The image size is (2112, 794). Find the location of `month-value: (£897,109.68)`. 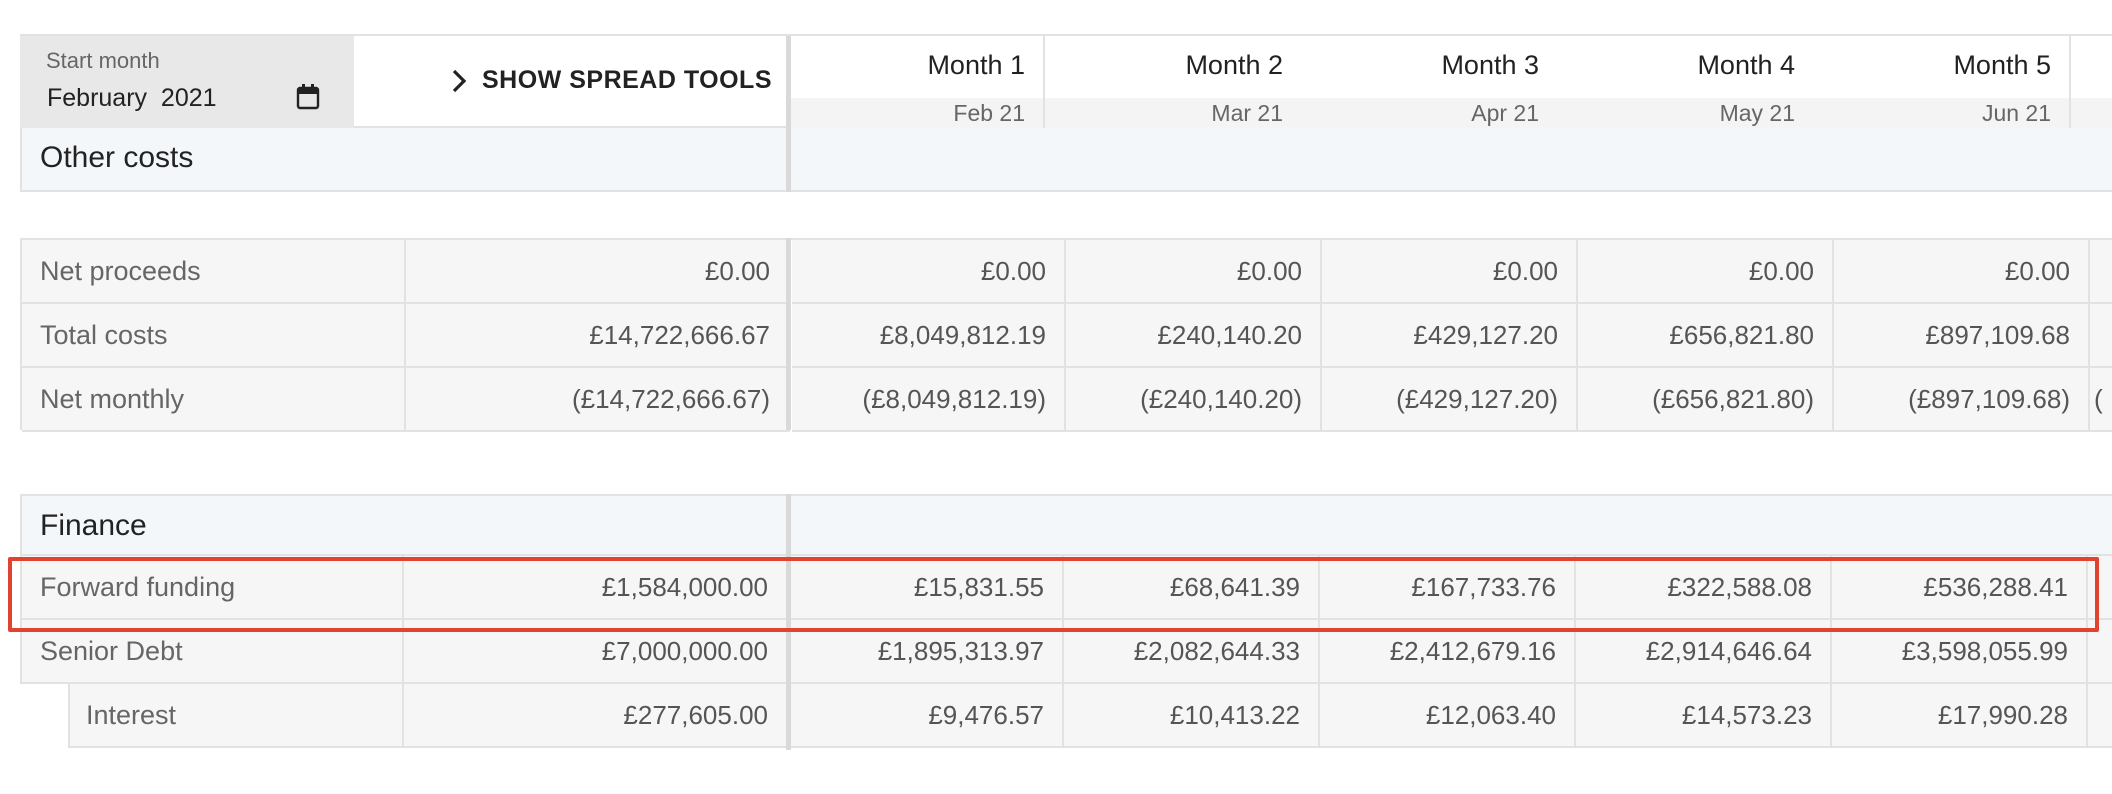

month-value: (£897,109.68) is located at coordinates (1962, 400).